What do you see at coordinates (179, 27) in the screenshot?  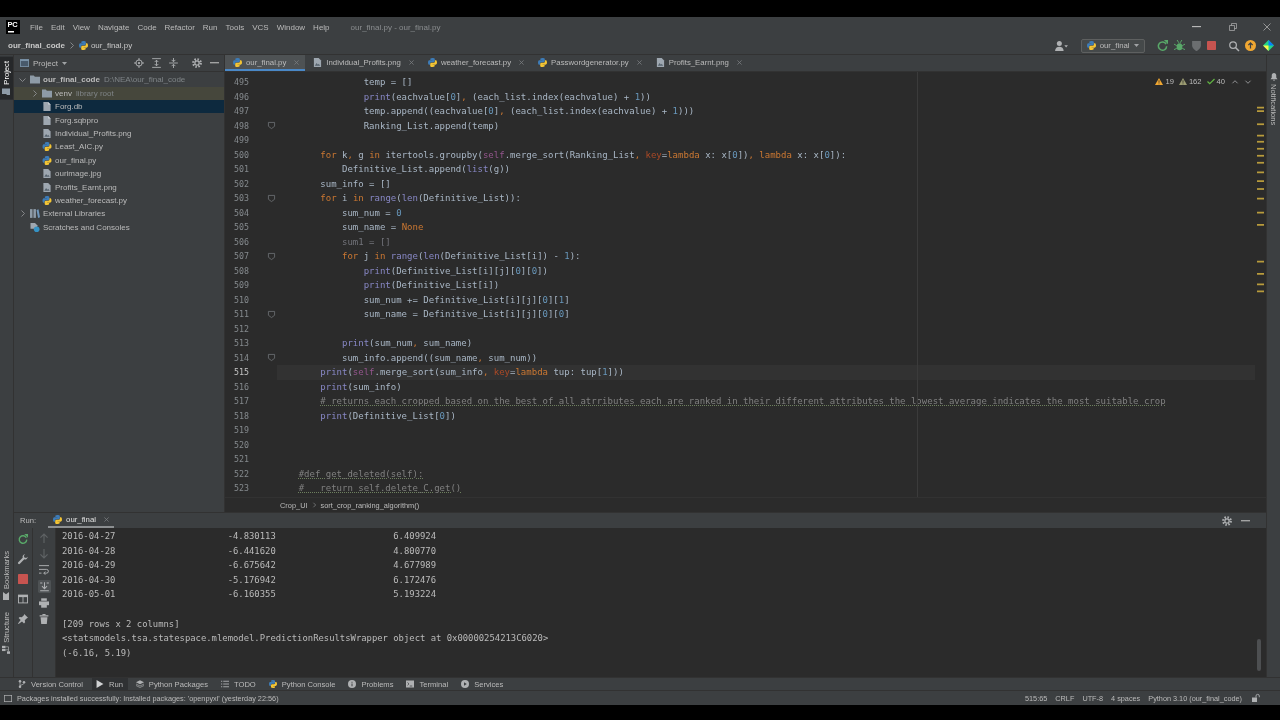 I see `menu-item: Refactor` at bounding box center [179, 27].